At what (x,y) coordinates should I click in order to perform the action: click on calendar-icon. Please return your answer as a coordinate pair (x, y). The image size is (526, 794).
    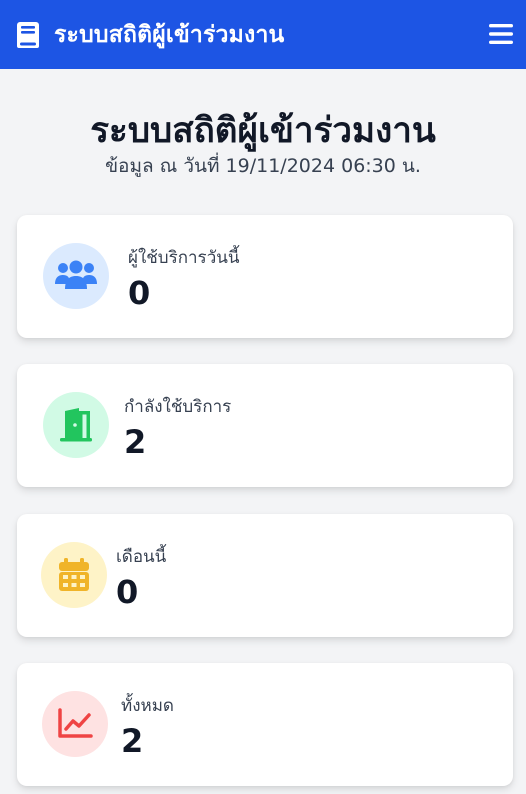
    Looking at the image, I should click on (74, 575).